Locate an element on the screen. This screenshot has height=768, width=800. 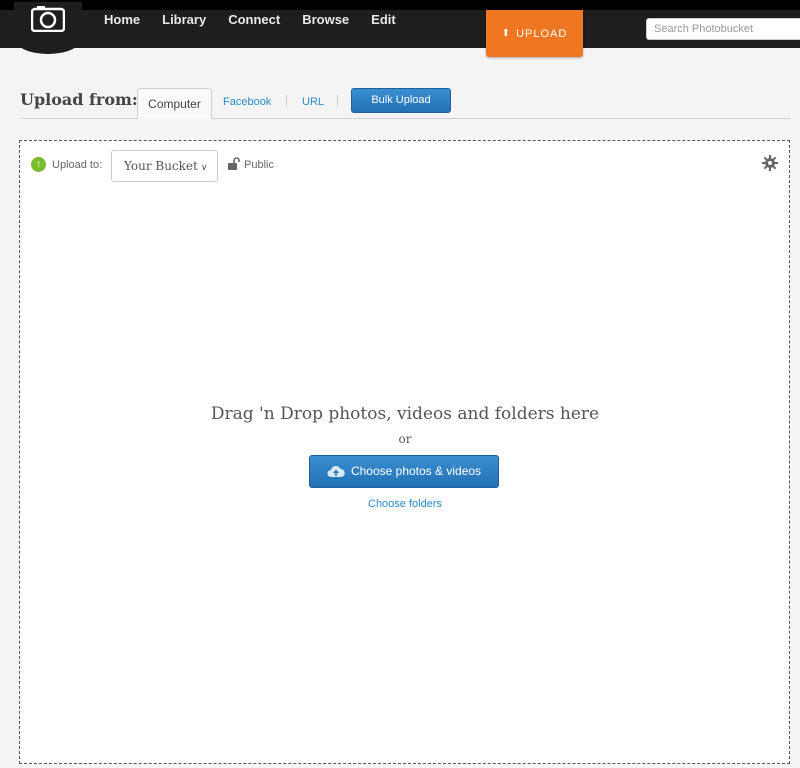
upload-button: ⬆ UPLOAD is located at coordinates (534, 33).